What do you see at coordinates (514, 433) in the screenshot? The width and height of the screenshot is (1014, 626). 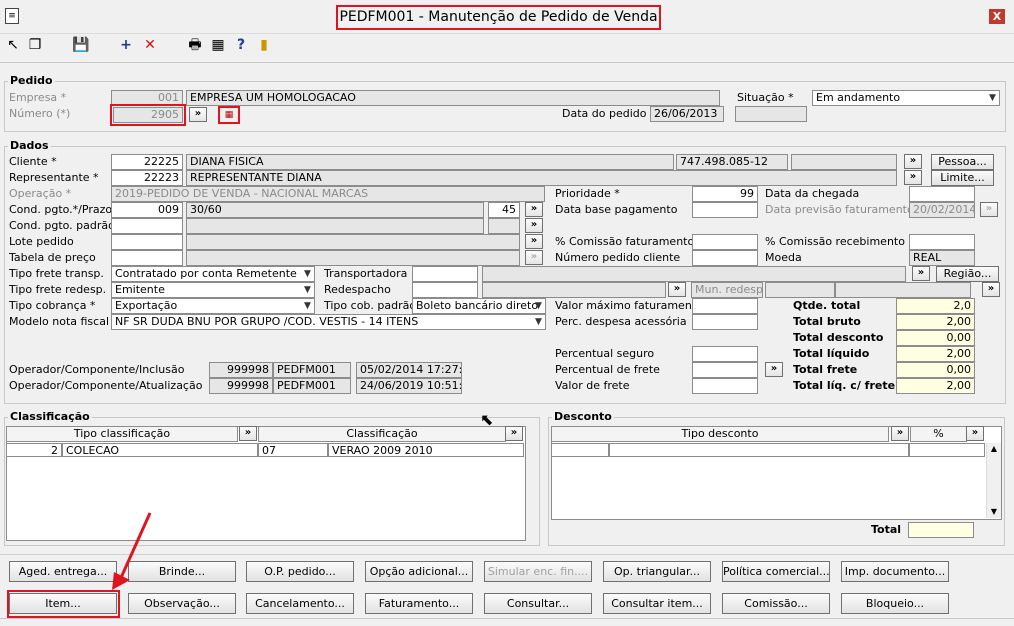 I see `classificacao-search-button: »` at bounding box center [514, 433].